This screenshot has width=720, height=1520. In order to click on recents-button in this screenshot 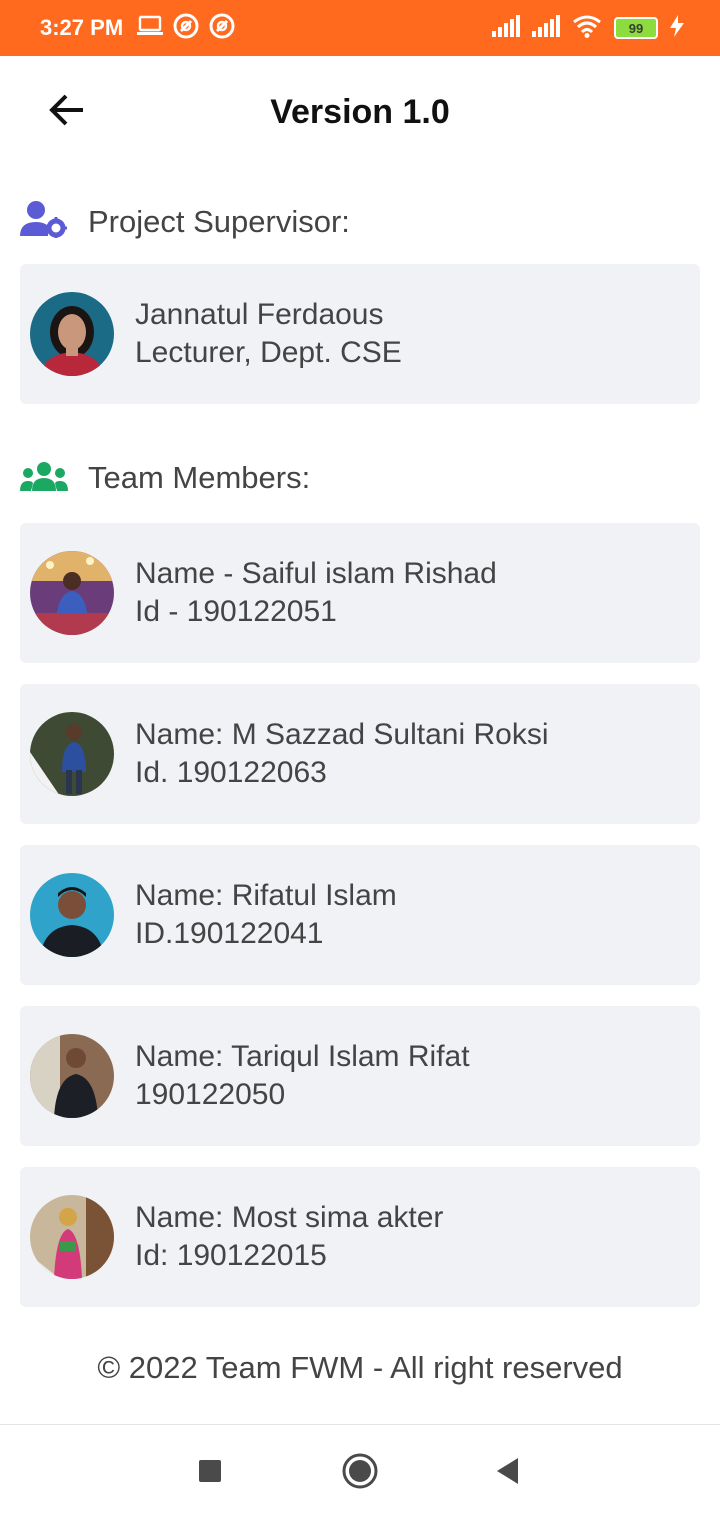, I will do `click(210, 1473)`.